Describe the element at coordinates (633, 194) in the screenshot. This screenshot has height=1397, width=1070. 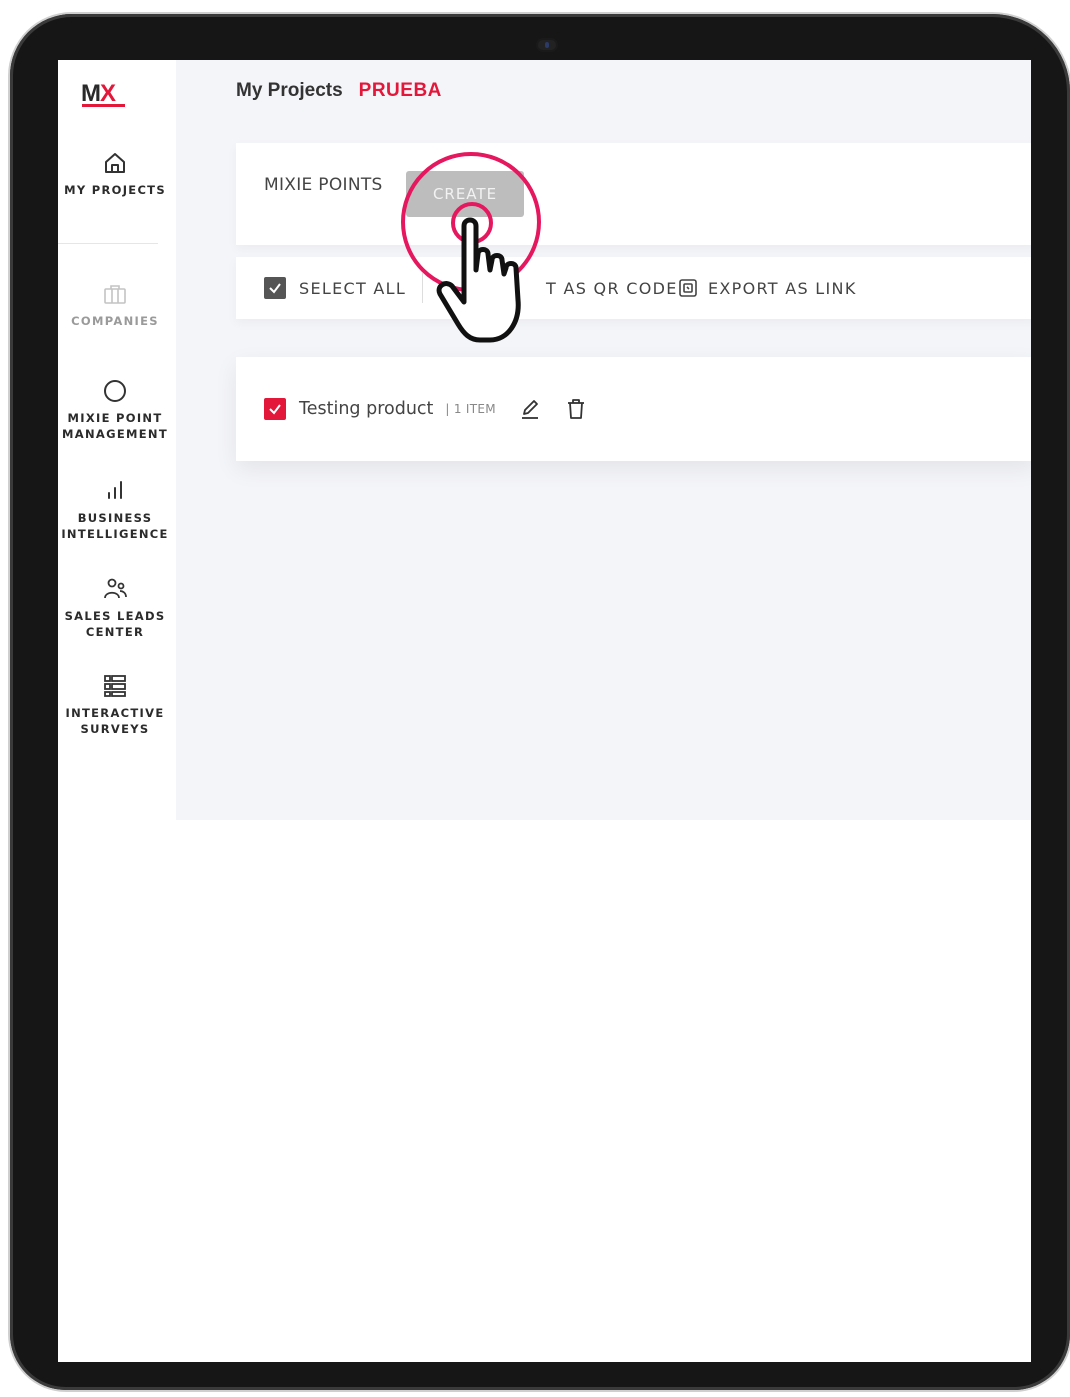
I see `mixie-points-card: MIXIE POINTS CREATE` at that location.